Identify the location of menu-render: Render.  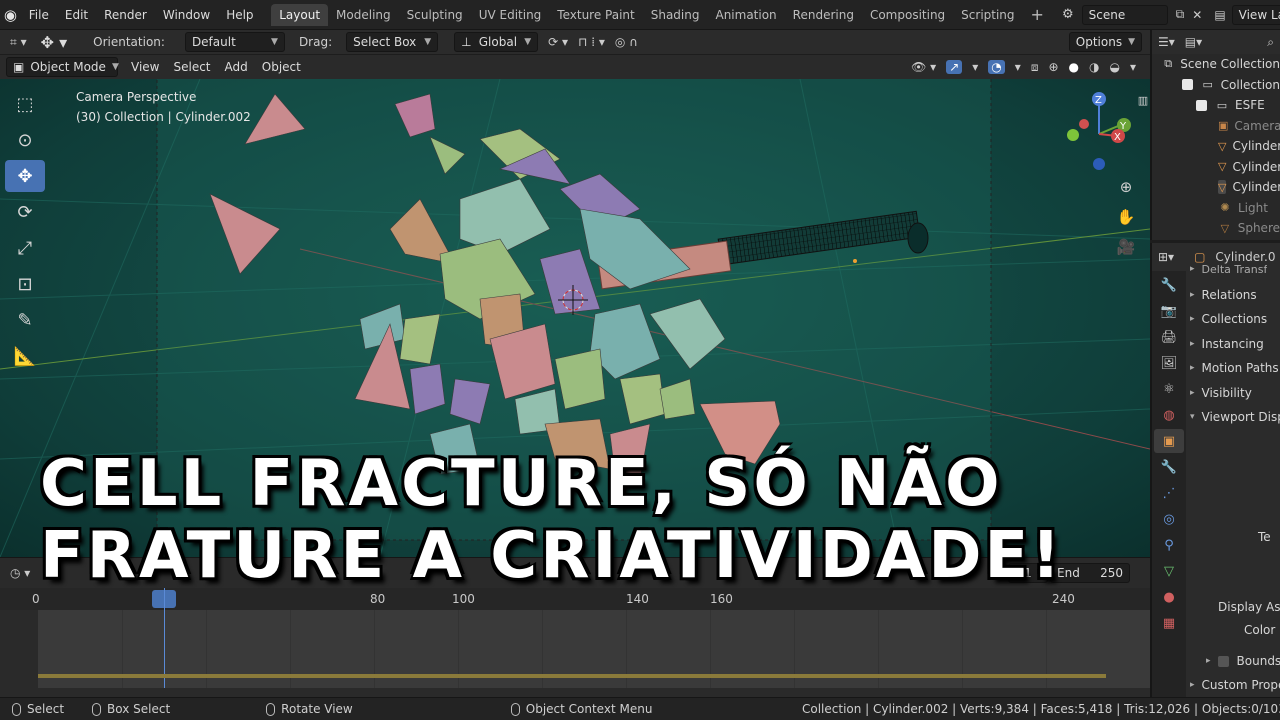
(125, 15).